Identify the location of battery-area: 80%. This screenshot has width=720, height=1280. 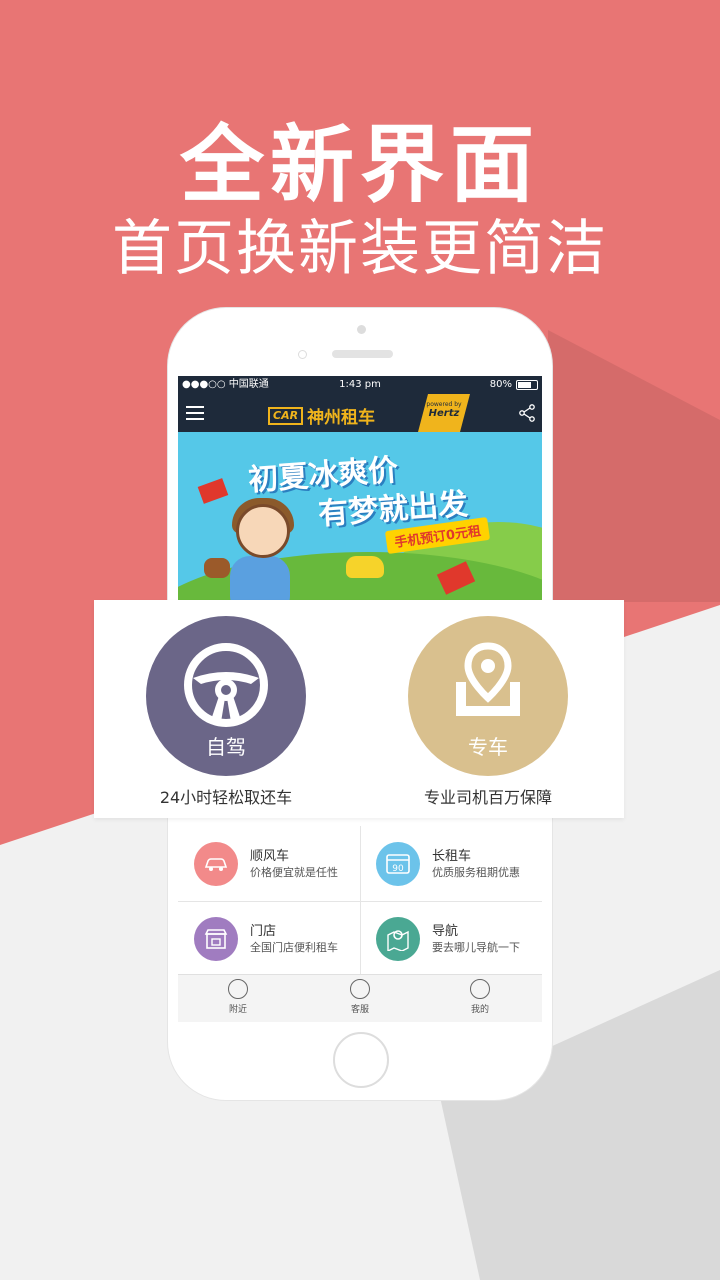
(514, 385).